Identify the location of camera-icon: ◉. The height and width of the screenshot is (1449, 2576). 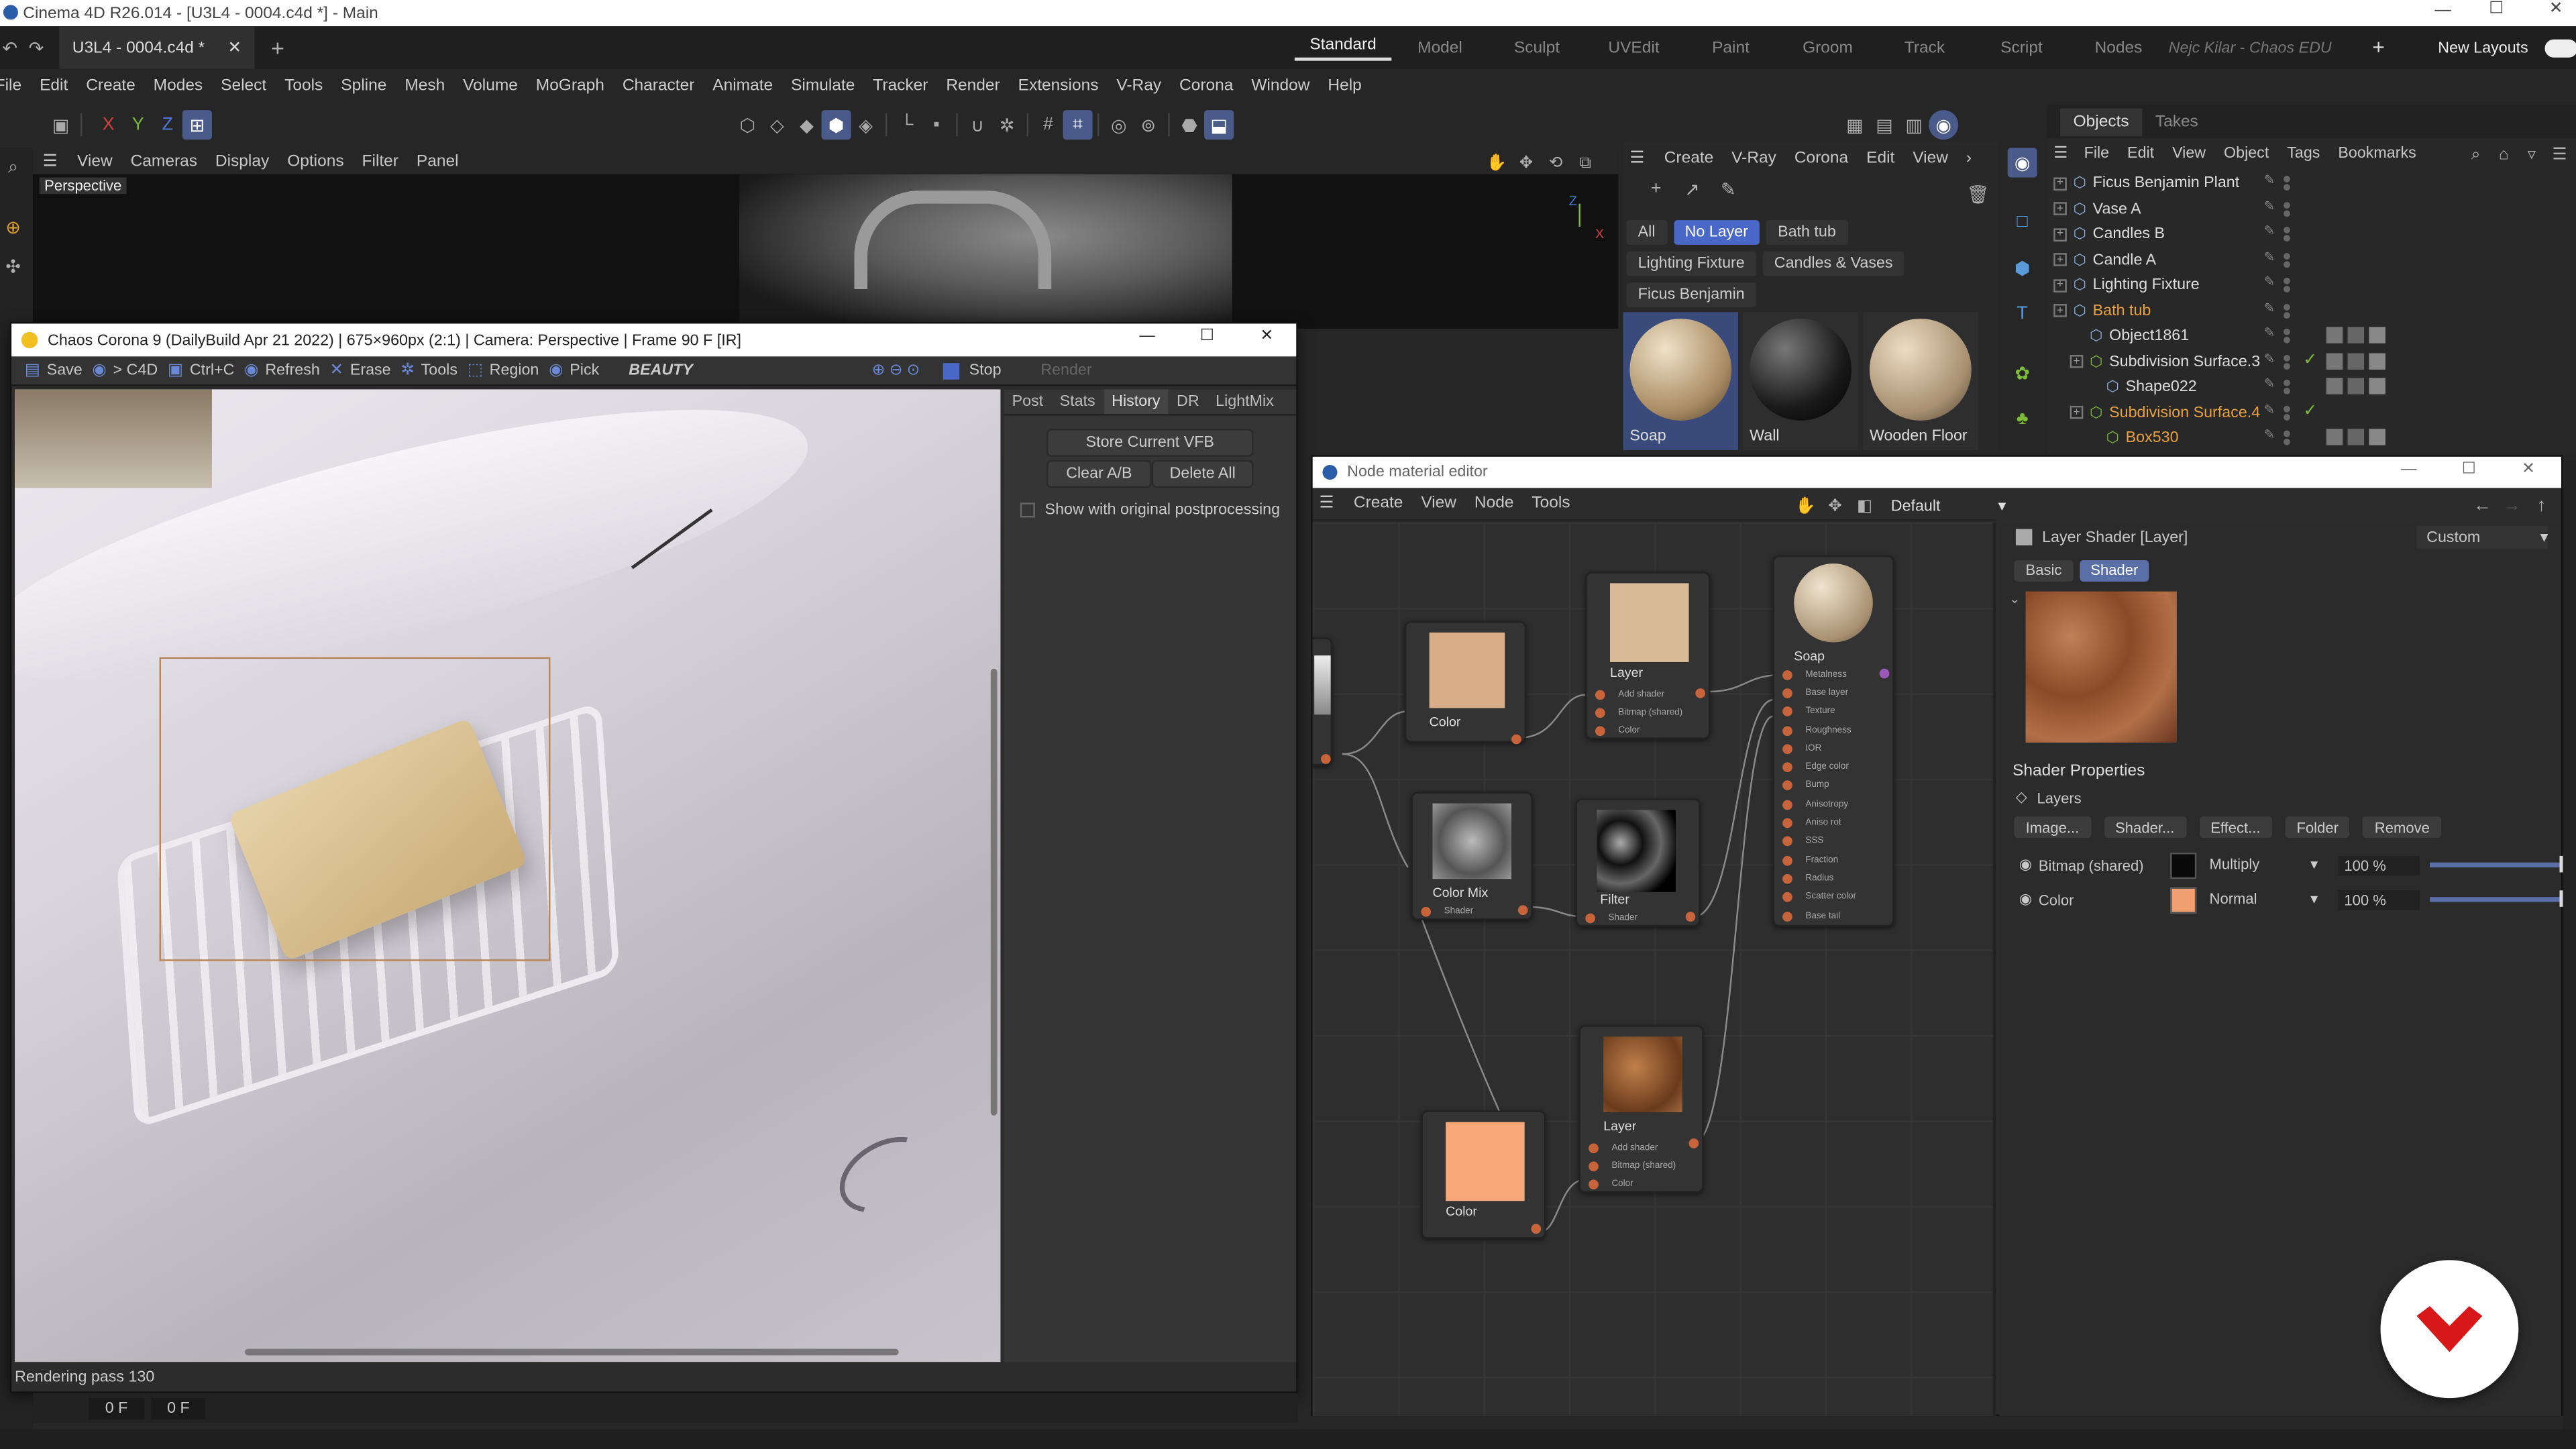
(2022, 163).